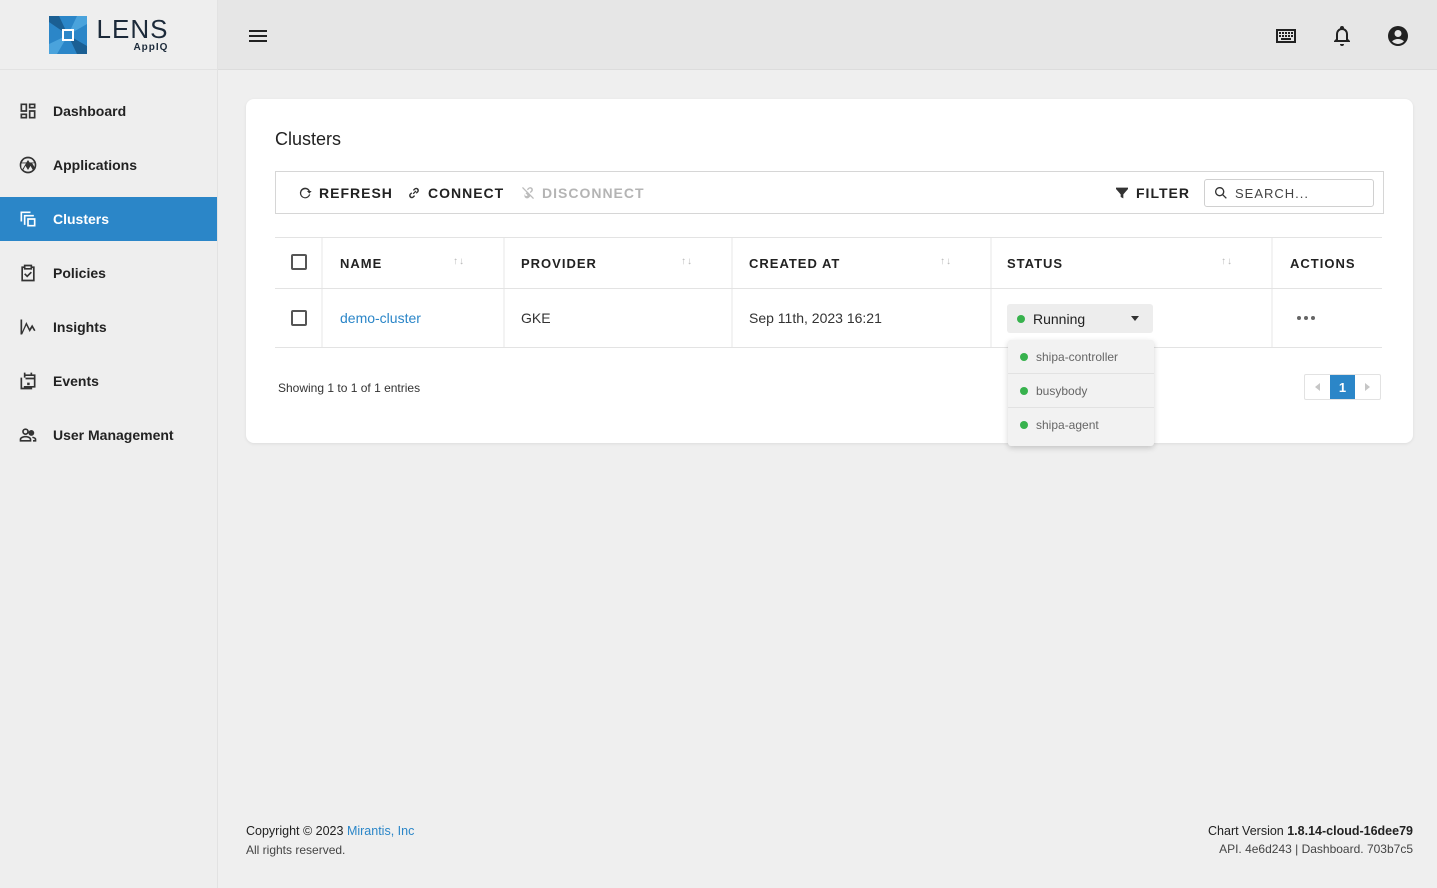  I want to click on menu-icon, so click(258, 36).